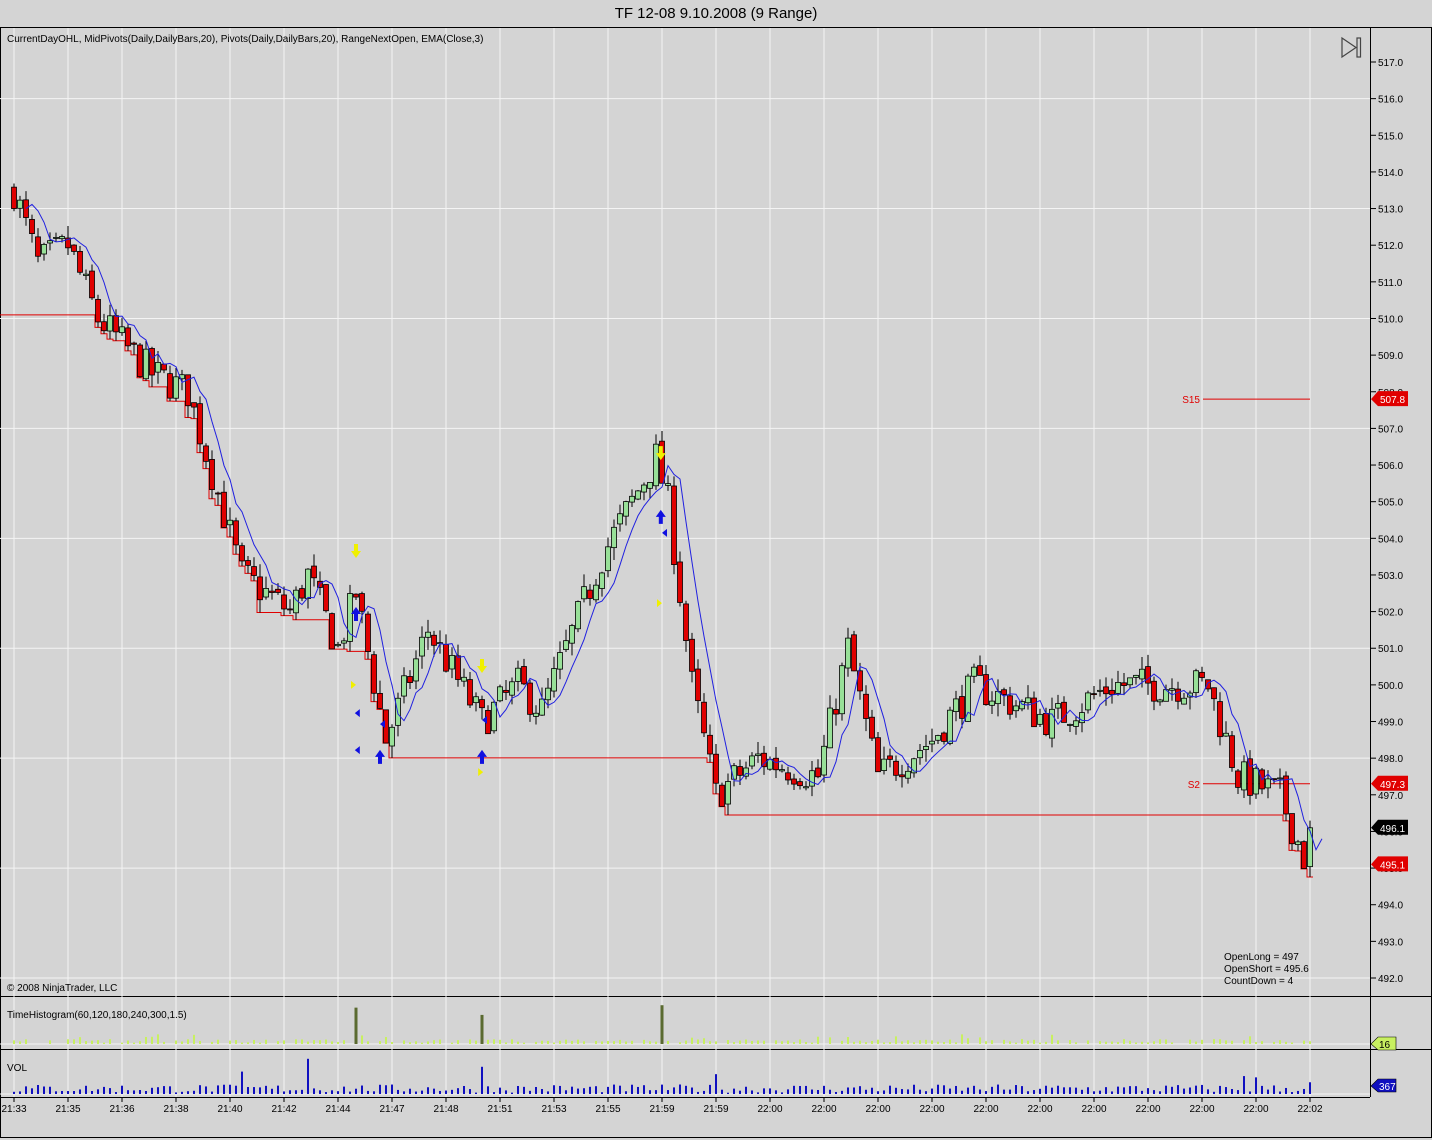 This screenshot has width=1432, height=1140. Describe the element at coordinates (769, 1109) in the screenshot. I see `x-tick-label: 22:00` at that location.